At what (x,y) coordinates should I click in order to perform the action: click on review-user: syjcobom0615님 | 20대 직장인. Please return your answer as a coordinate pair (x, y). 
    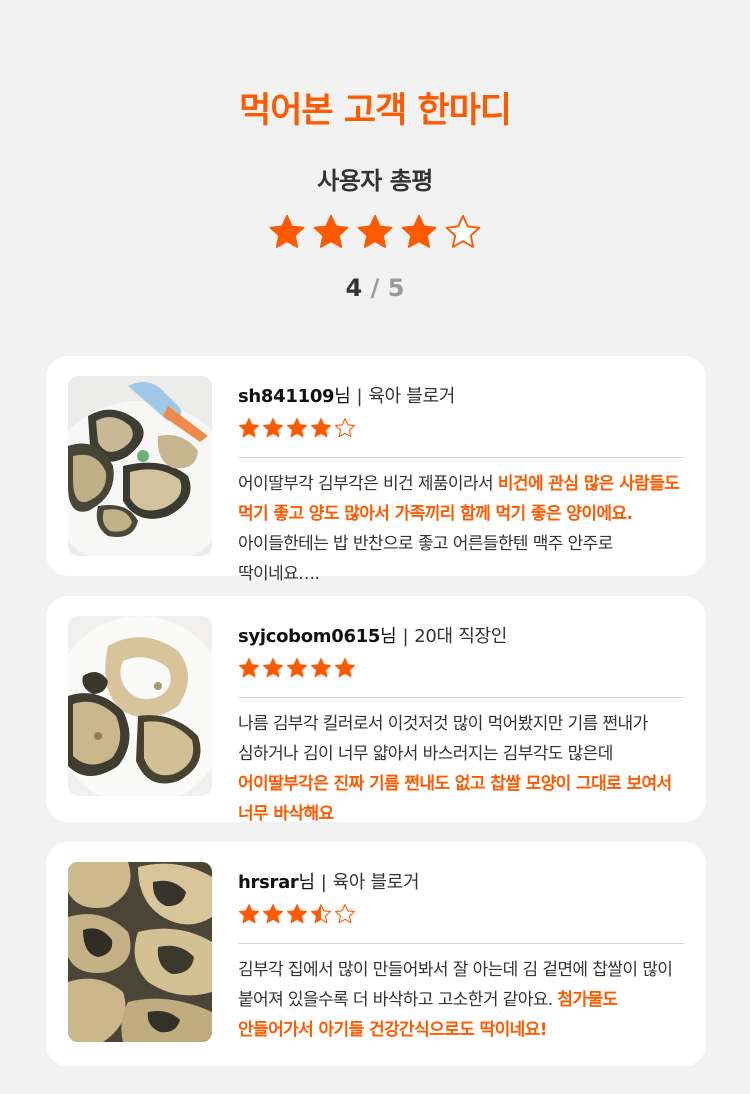
    Looking at the image, I should click on (461, 635).